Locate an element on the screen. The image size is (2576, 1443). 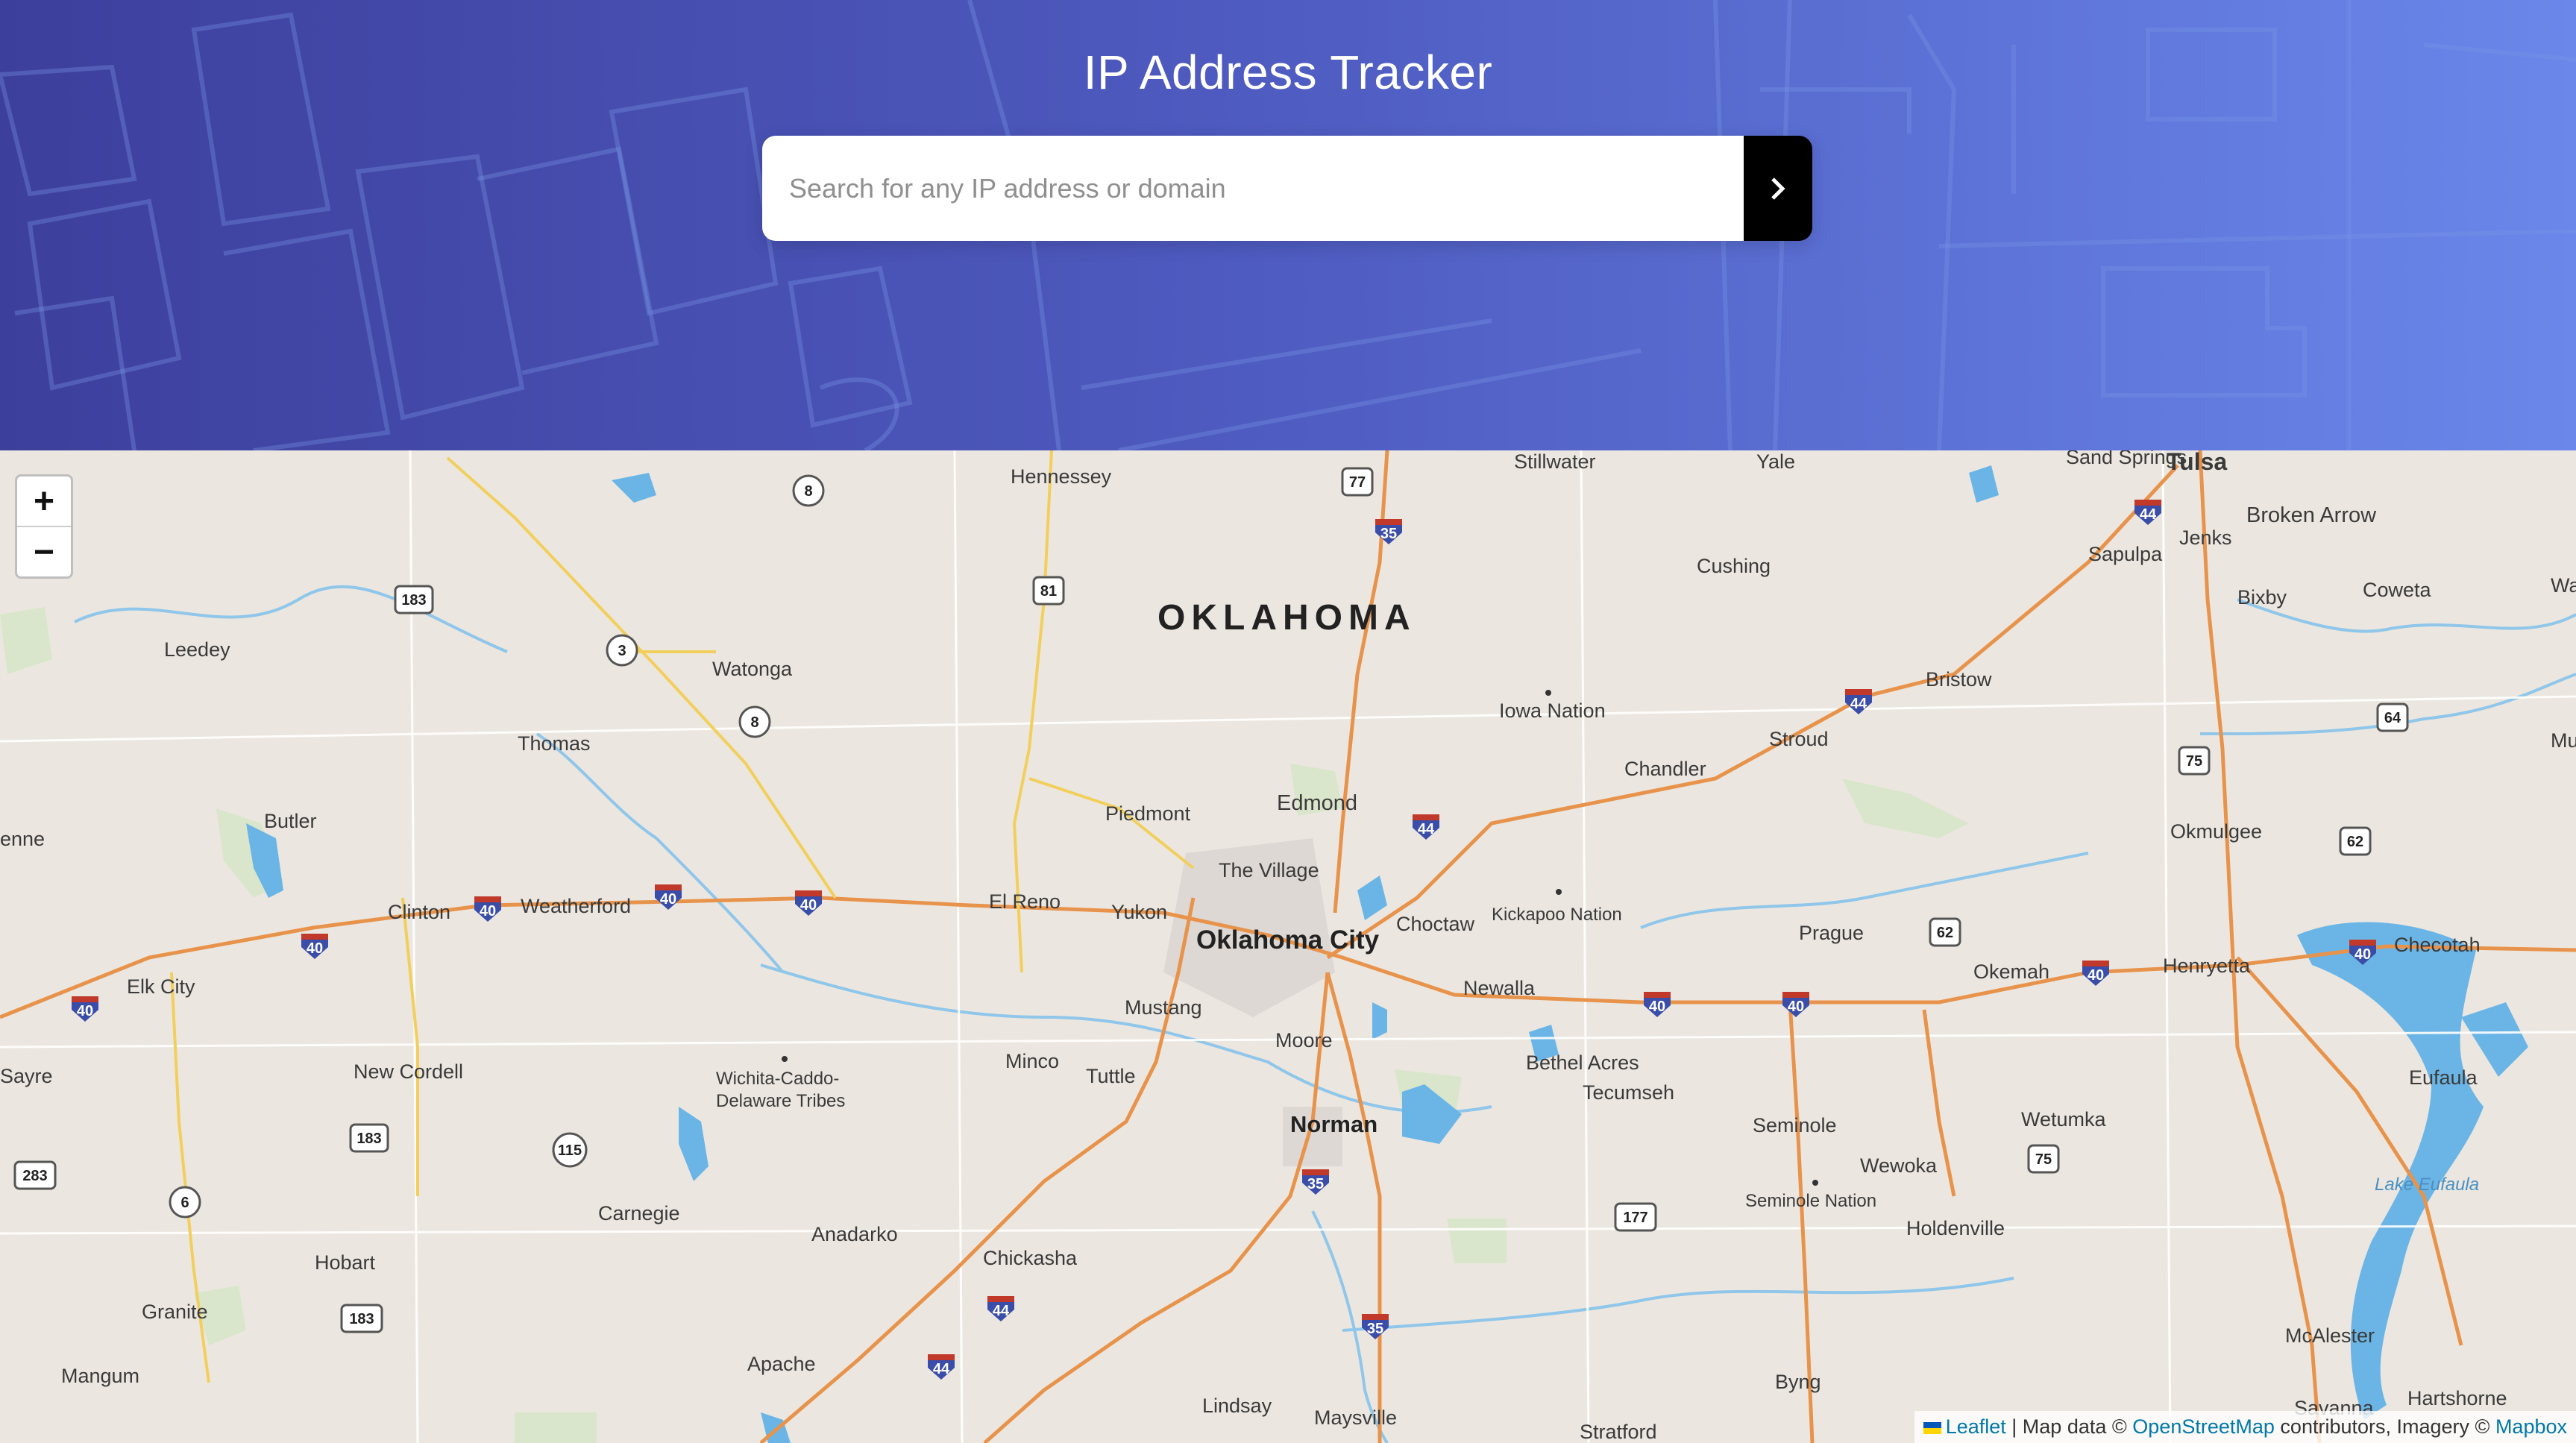
map-label: Jenks is located at coordinates (2206, 537).